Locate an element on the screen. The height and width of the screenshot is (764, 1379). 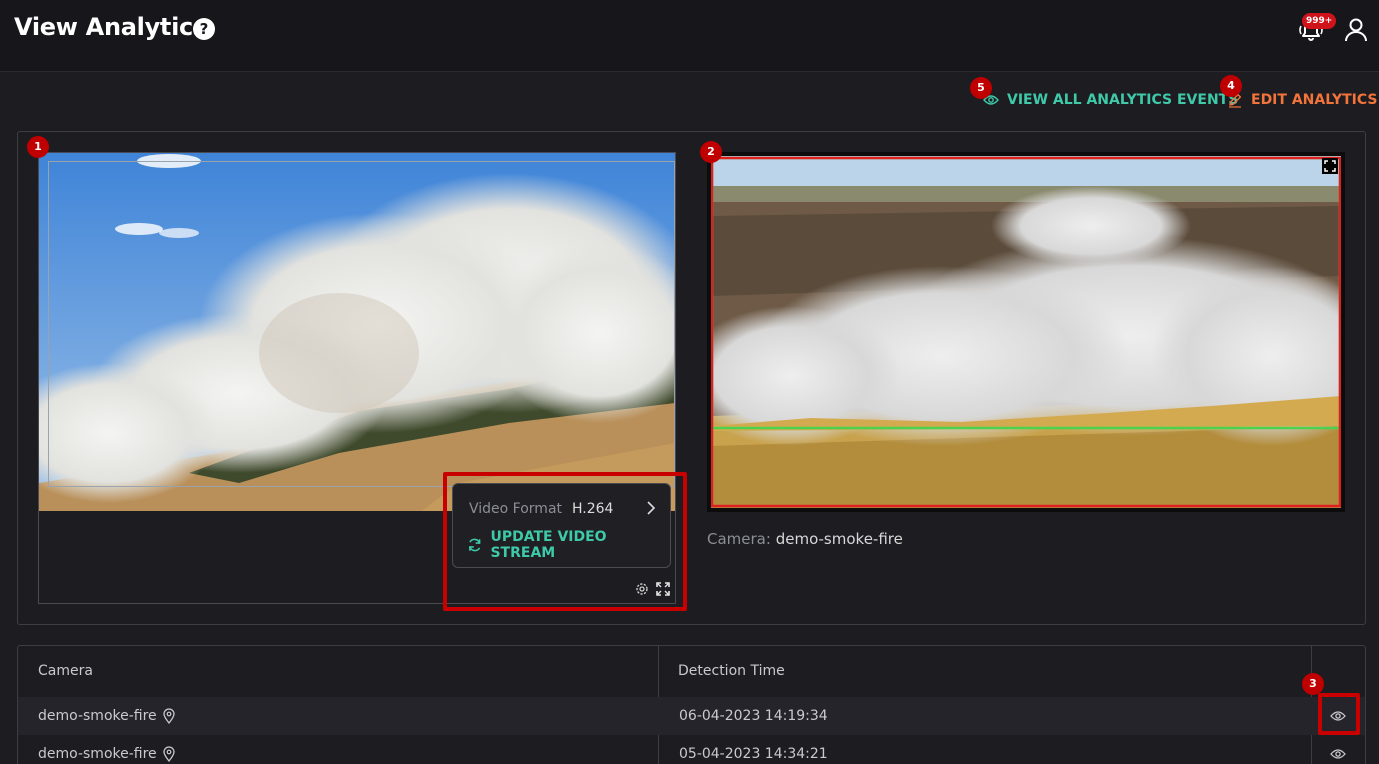
view-all-analytics-events-button: VIEW ALL ANALYTICS EVENTS is located at coordinates (1110, 100).